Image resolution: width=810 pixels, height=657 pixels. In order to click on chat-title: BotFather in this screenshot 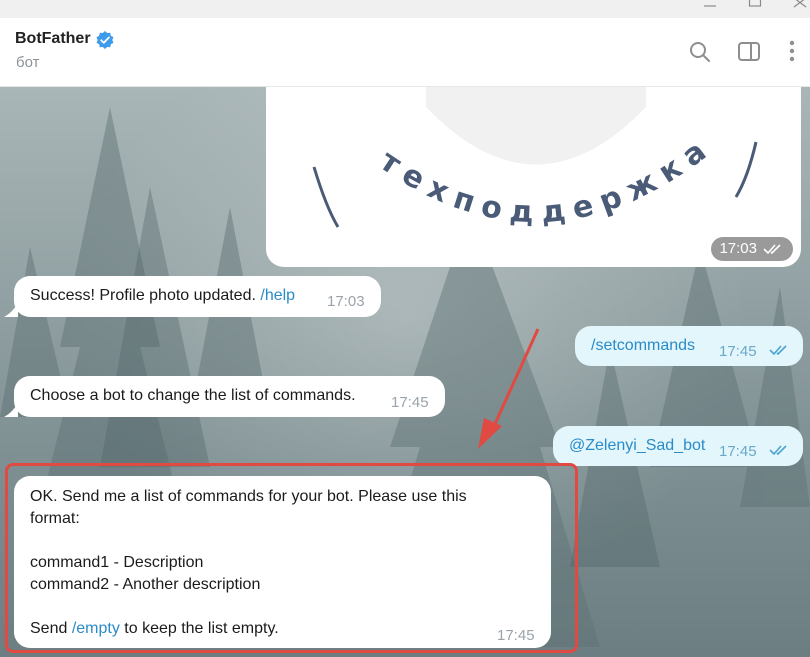, I will do `click(53, 39)`.